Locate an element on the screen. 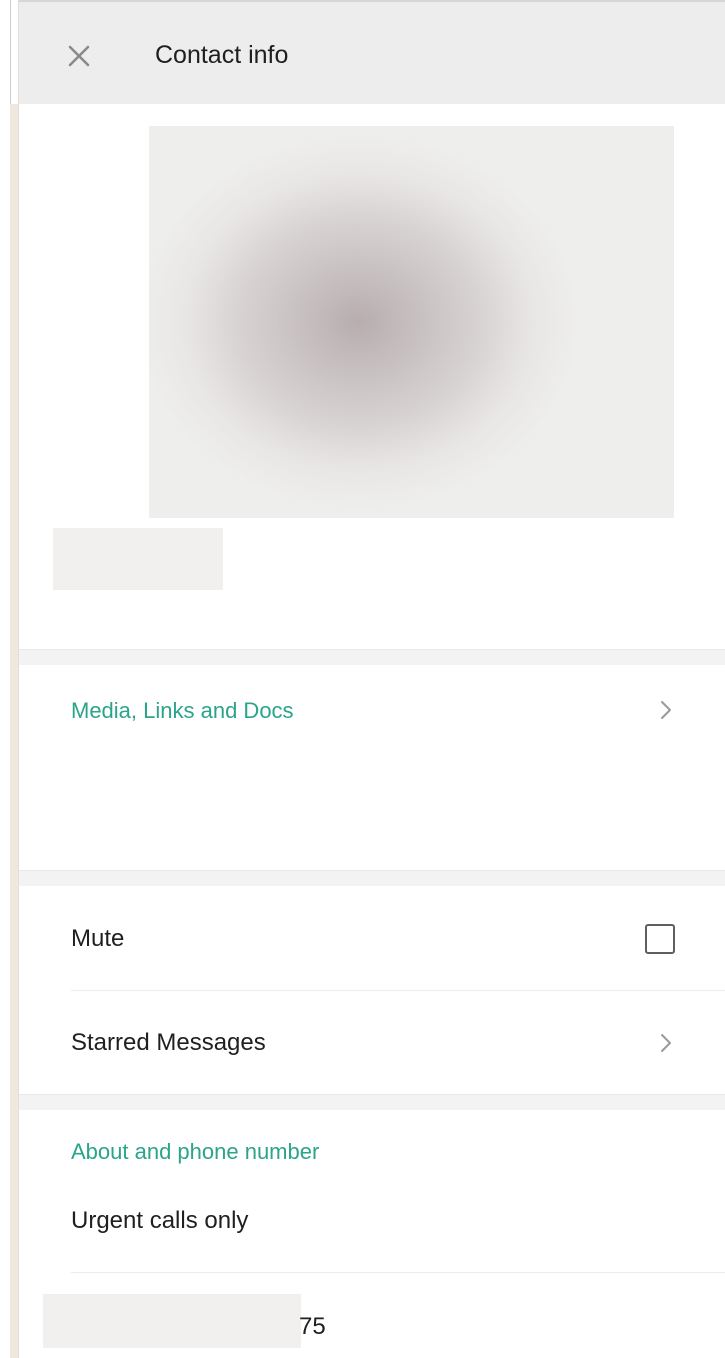  page-title: Contact info is located at coordinates (222, 55).